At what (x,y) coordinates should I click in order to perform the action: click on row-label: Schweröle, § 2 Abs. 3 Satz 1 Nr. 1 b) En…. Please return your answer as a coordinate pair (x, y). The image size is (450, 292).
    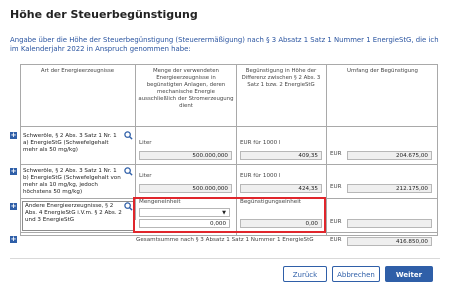
    Looking at the image, I should click on (72, 181).